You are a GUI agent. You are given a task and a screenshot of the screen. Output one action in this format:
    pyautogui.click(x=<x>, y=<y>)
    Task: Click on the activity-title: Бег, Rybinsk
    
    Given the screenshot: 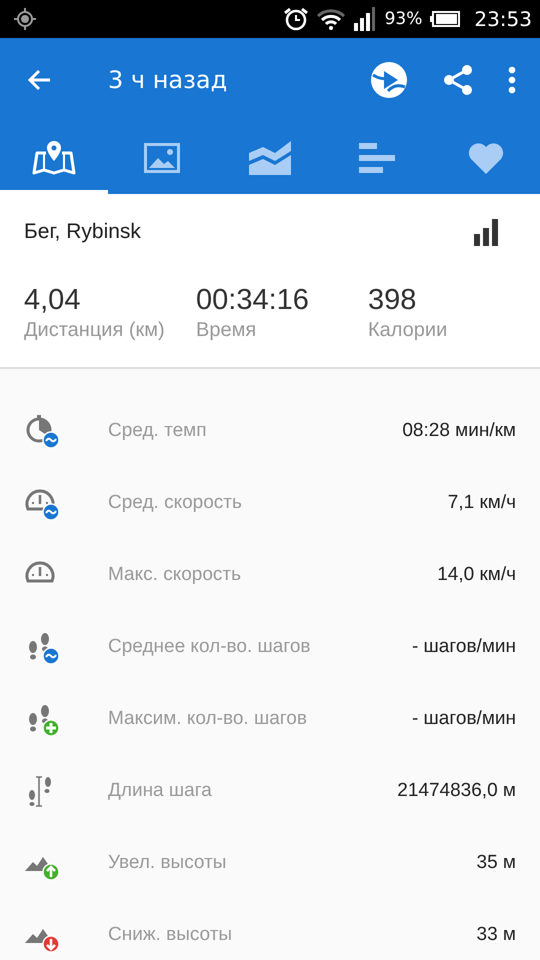 What is the action you would take?
    pyautogui.click(x=82, y=232)
    